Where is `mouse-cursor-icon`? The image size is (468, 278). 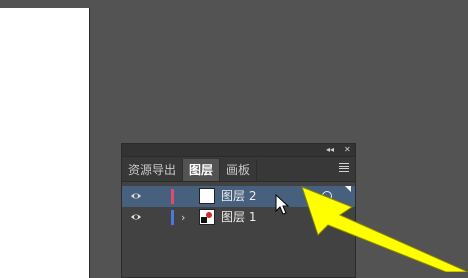
mouse-cursor-icon is located at coordinates (282, 204).